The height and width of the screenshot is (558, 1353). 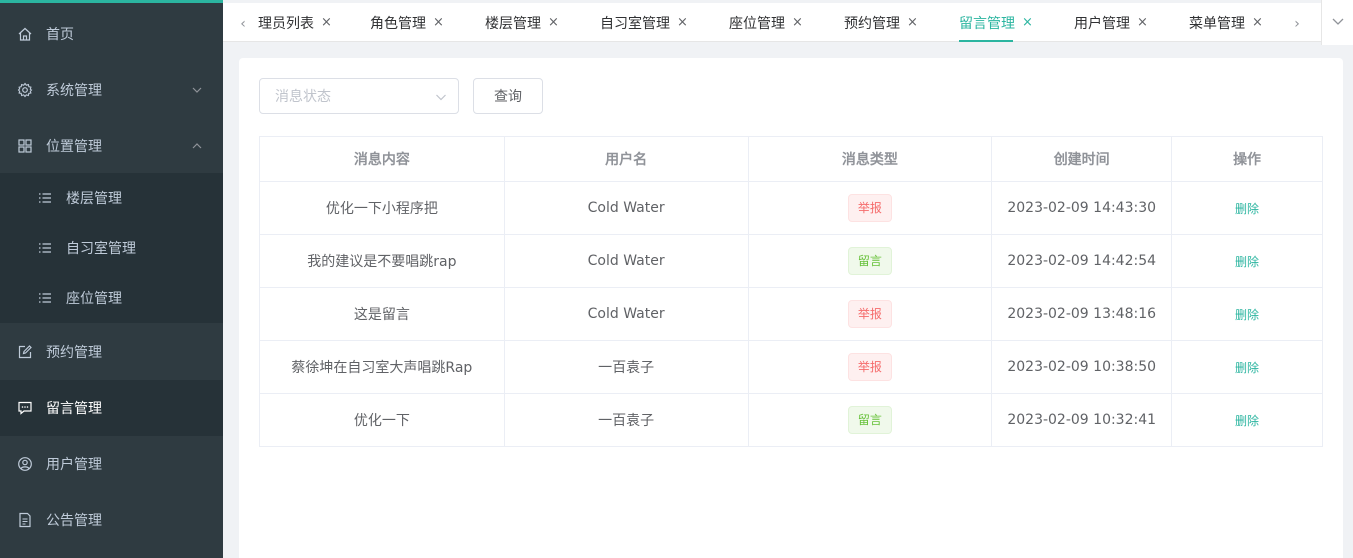 I want to click on sidebar-item-label: 位置管理, so click(x=74, y=147).